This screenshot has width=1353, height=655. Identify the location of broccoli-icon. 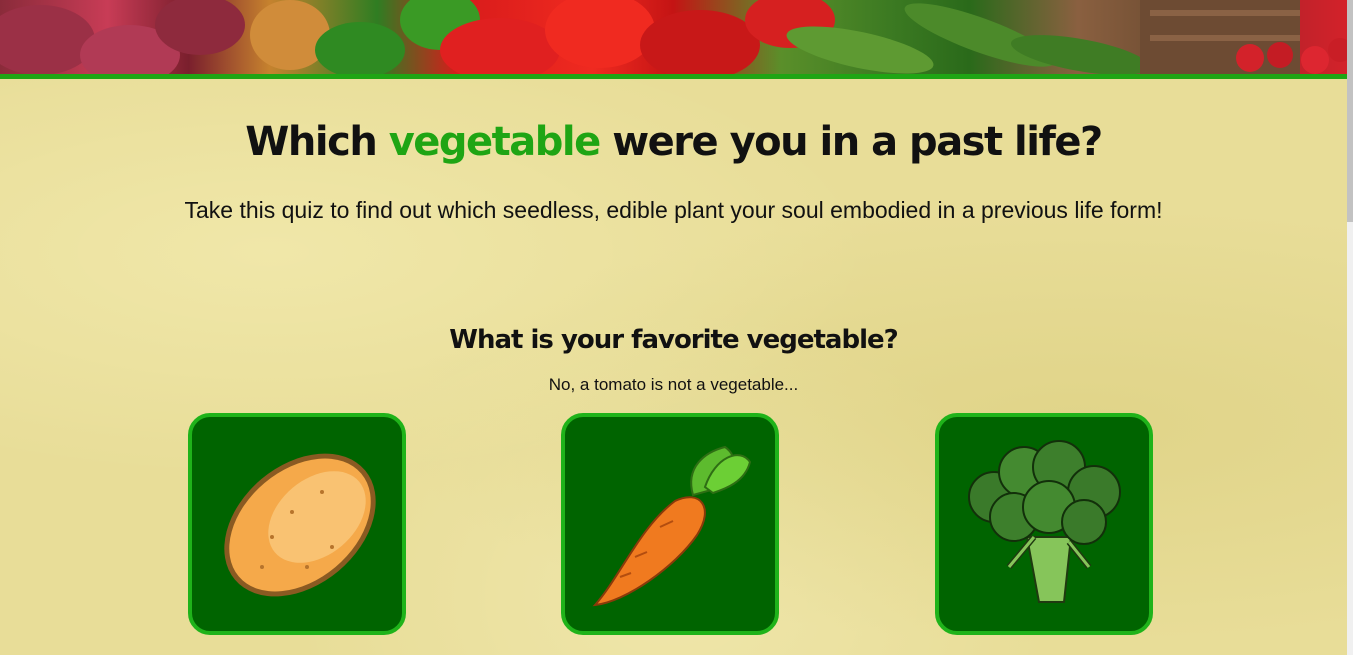
(1044, 521).